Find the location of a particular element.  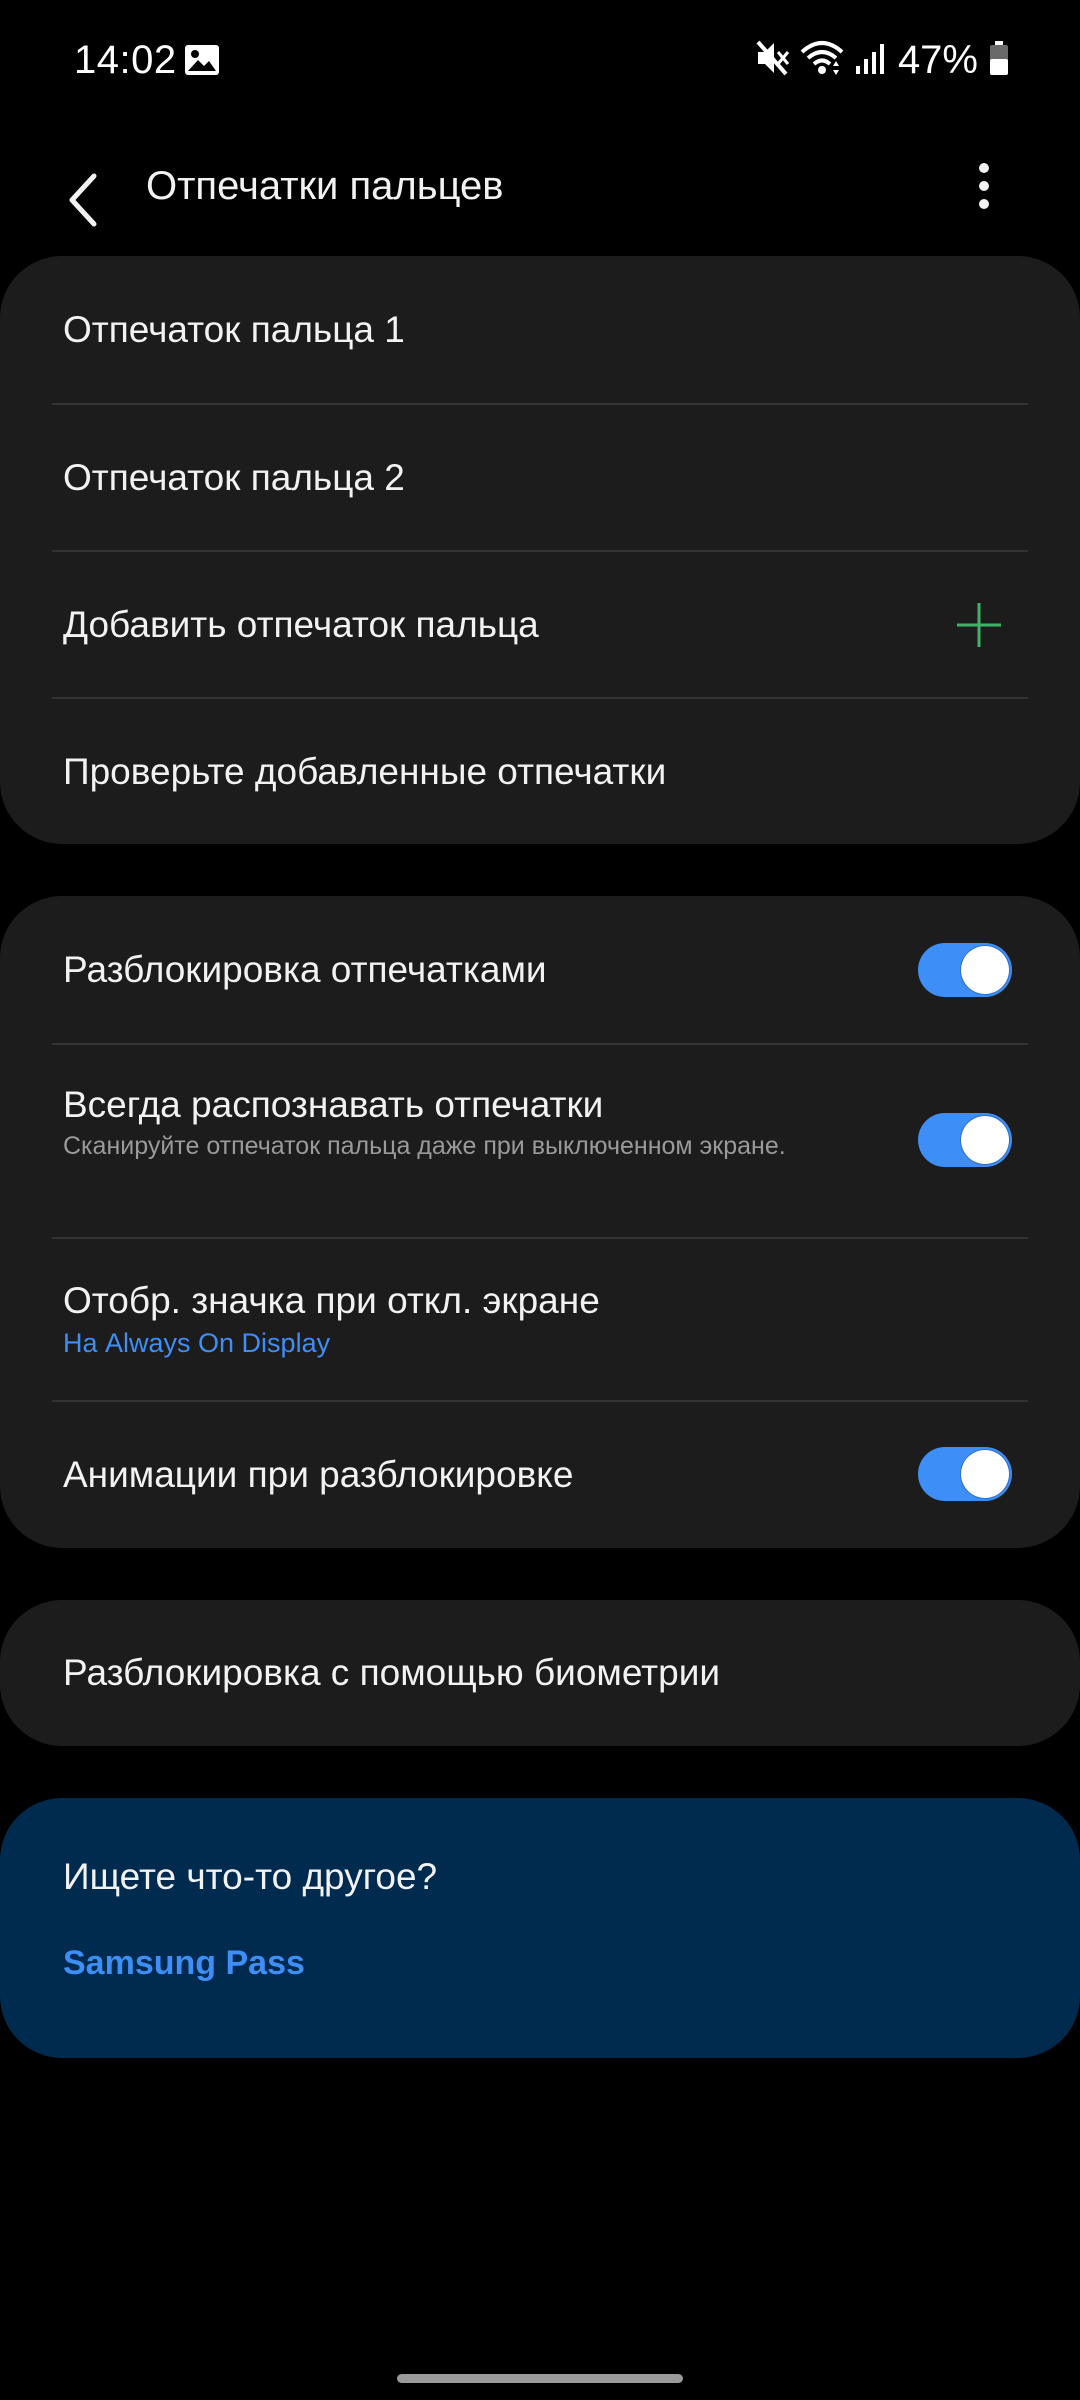

back-button is located at coordinates (84, 200).